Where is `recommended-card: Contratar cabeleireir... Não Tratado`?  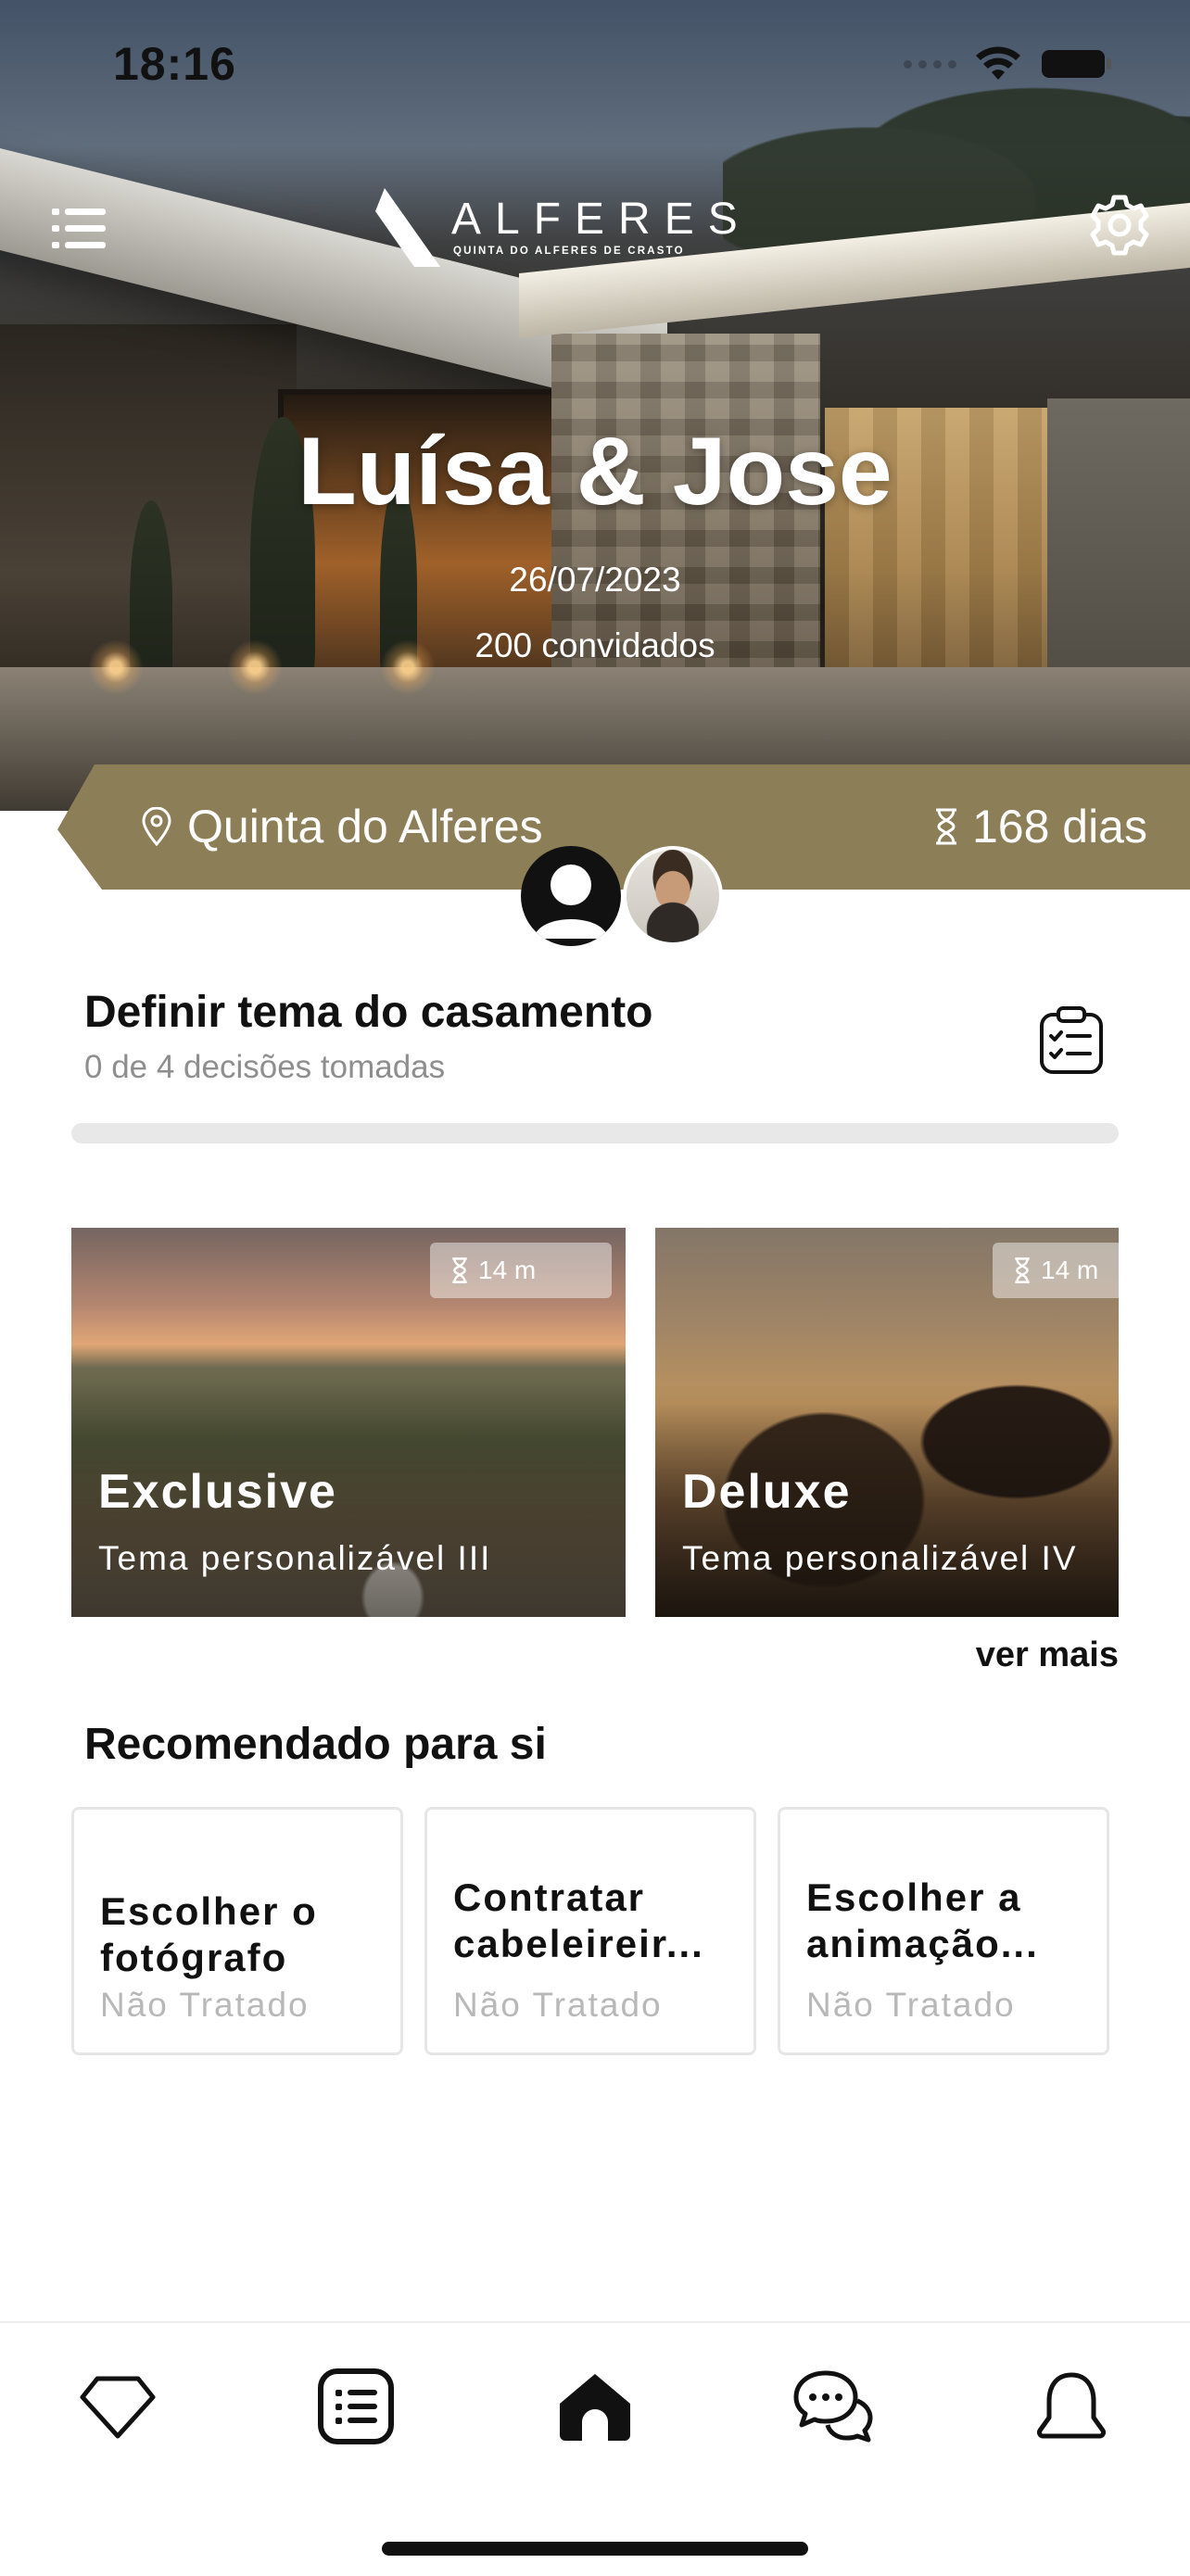 recommended-card: Contratar cabeleireir... Não Tratado is located at coordinates (590, 1931).